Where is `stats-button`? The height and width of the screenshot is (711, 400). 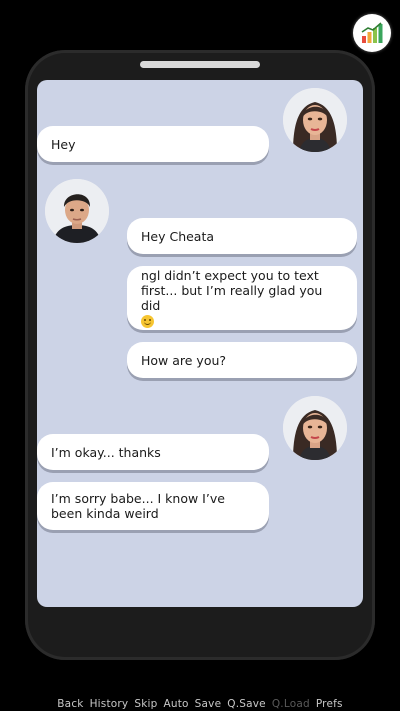
stats-button is located at coordinates (372, 33).